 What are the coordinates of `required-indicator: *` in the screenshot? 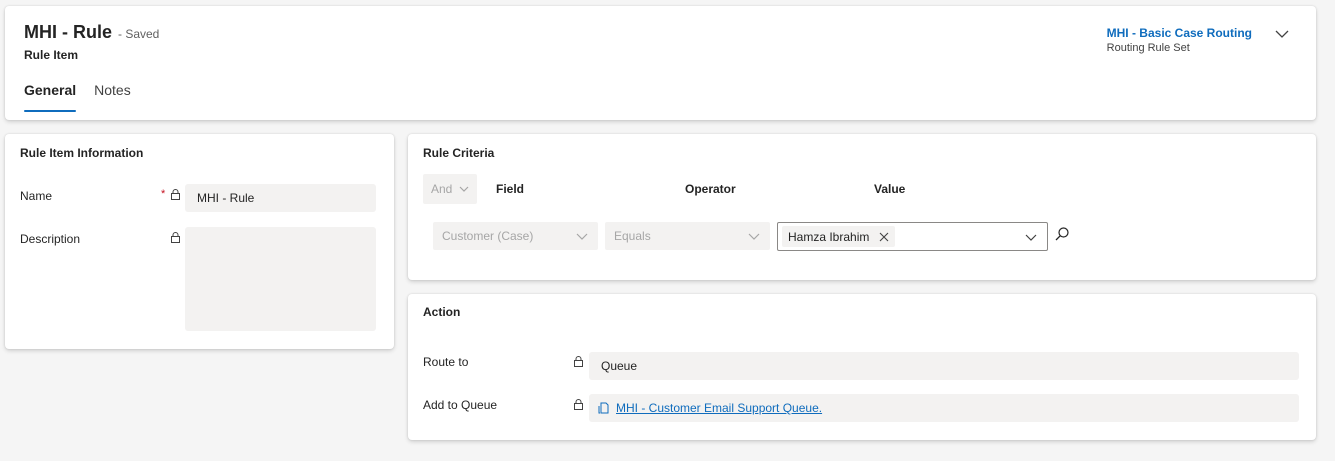 It's located at (163, 194).